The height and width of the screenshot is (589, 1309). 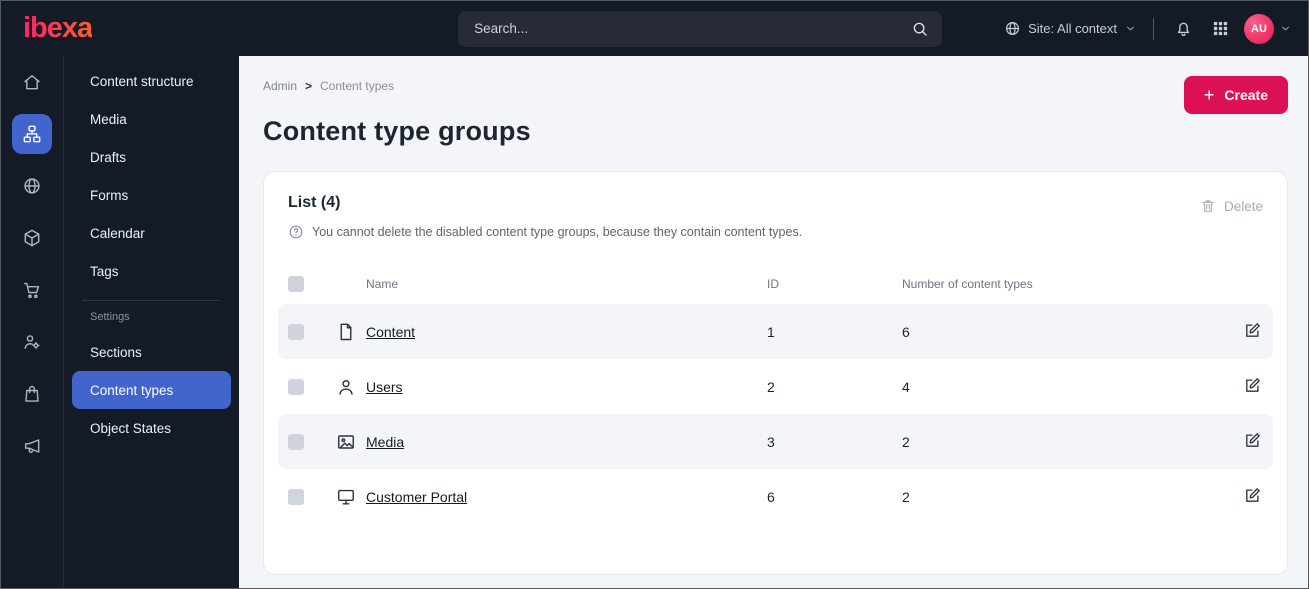 I want to click on top-bar: ibexa Site: All context AU, so click(x=654, y=28).